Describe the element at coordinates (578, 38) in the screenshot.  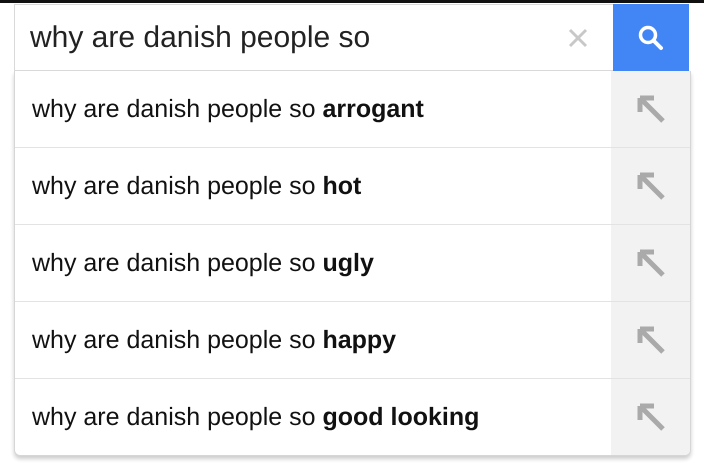
I see `close-icon` at that location.